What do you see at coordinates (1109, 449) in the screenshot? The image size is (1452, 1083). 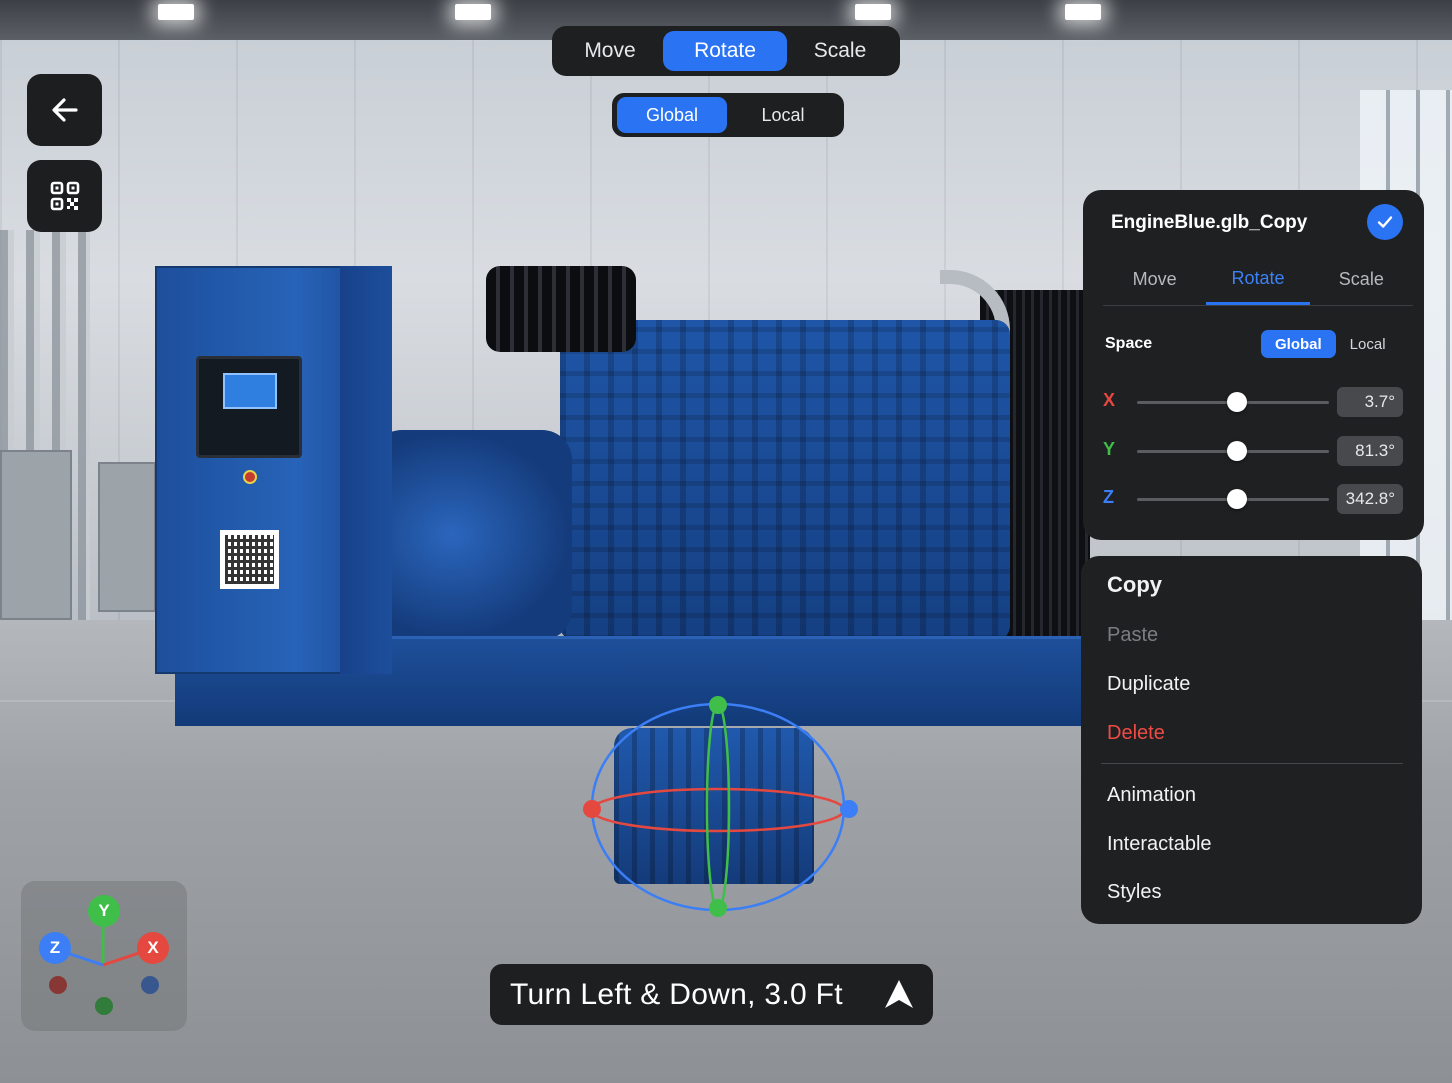 I see `axis-label-y: Y` at bounding box center [1109, 449].